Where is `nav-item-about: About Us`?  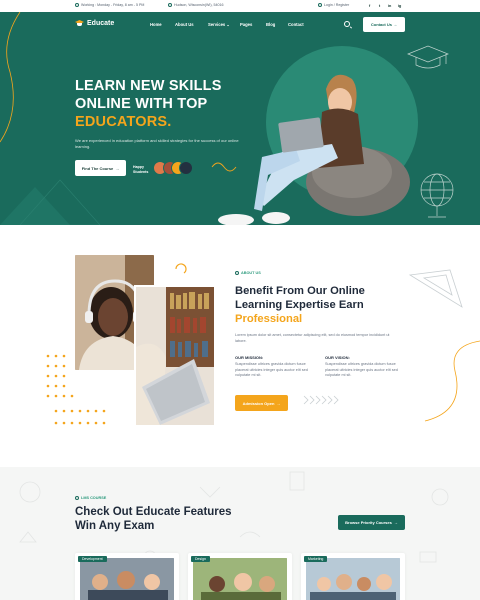 nav-item-about: About Us is located at coordinates (184, 24).